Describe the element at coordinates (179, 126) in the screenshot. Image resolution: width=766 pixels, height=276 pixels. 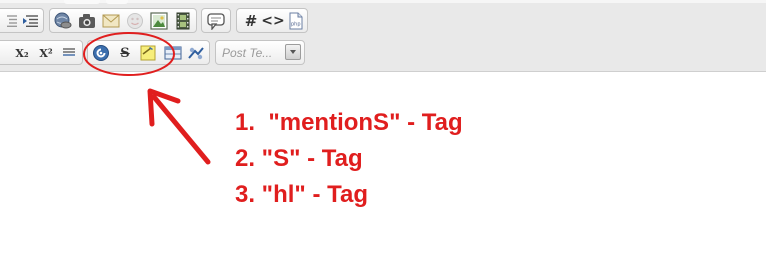
I see `annotation-arrow` at that location.